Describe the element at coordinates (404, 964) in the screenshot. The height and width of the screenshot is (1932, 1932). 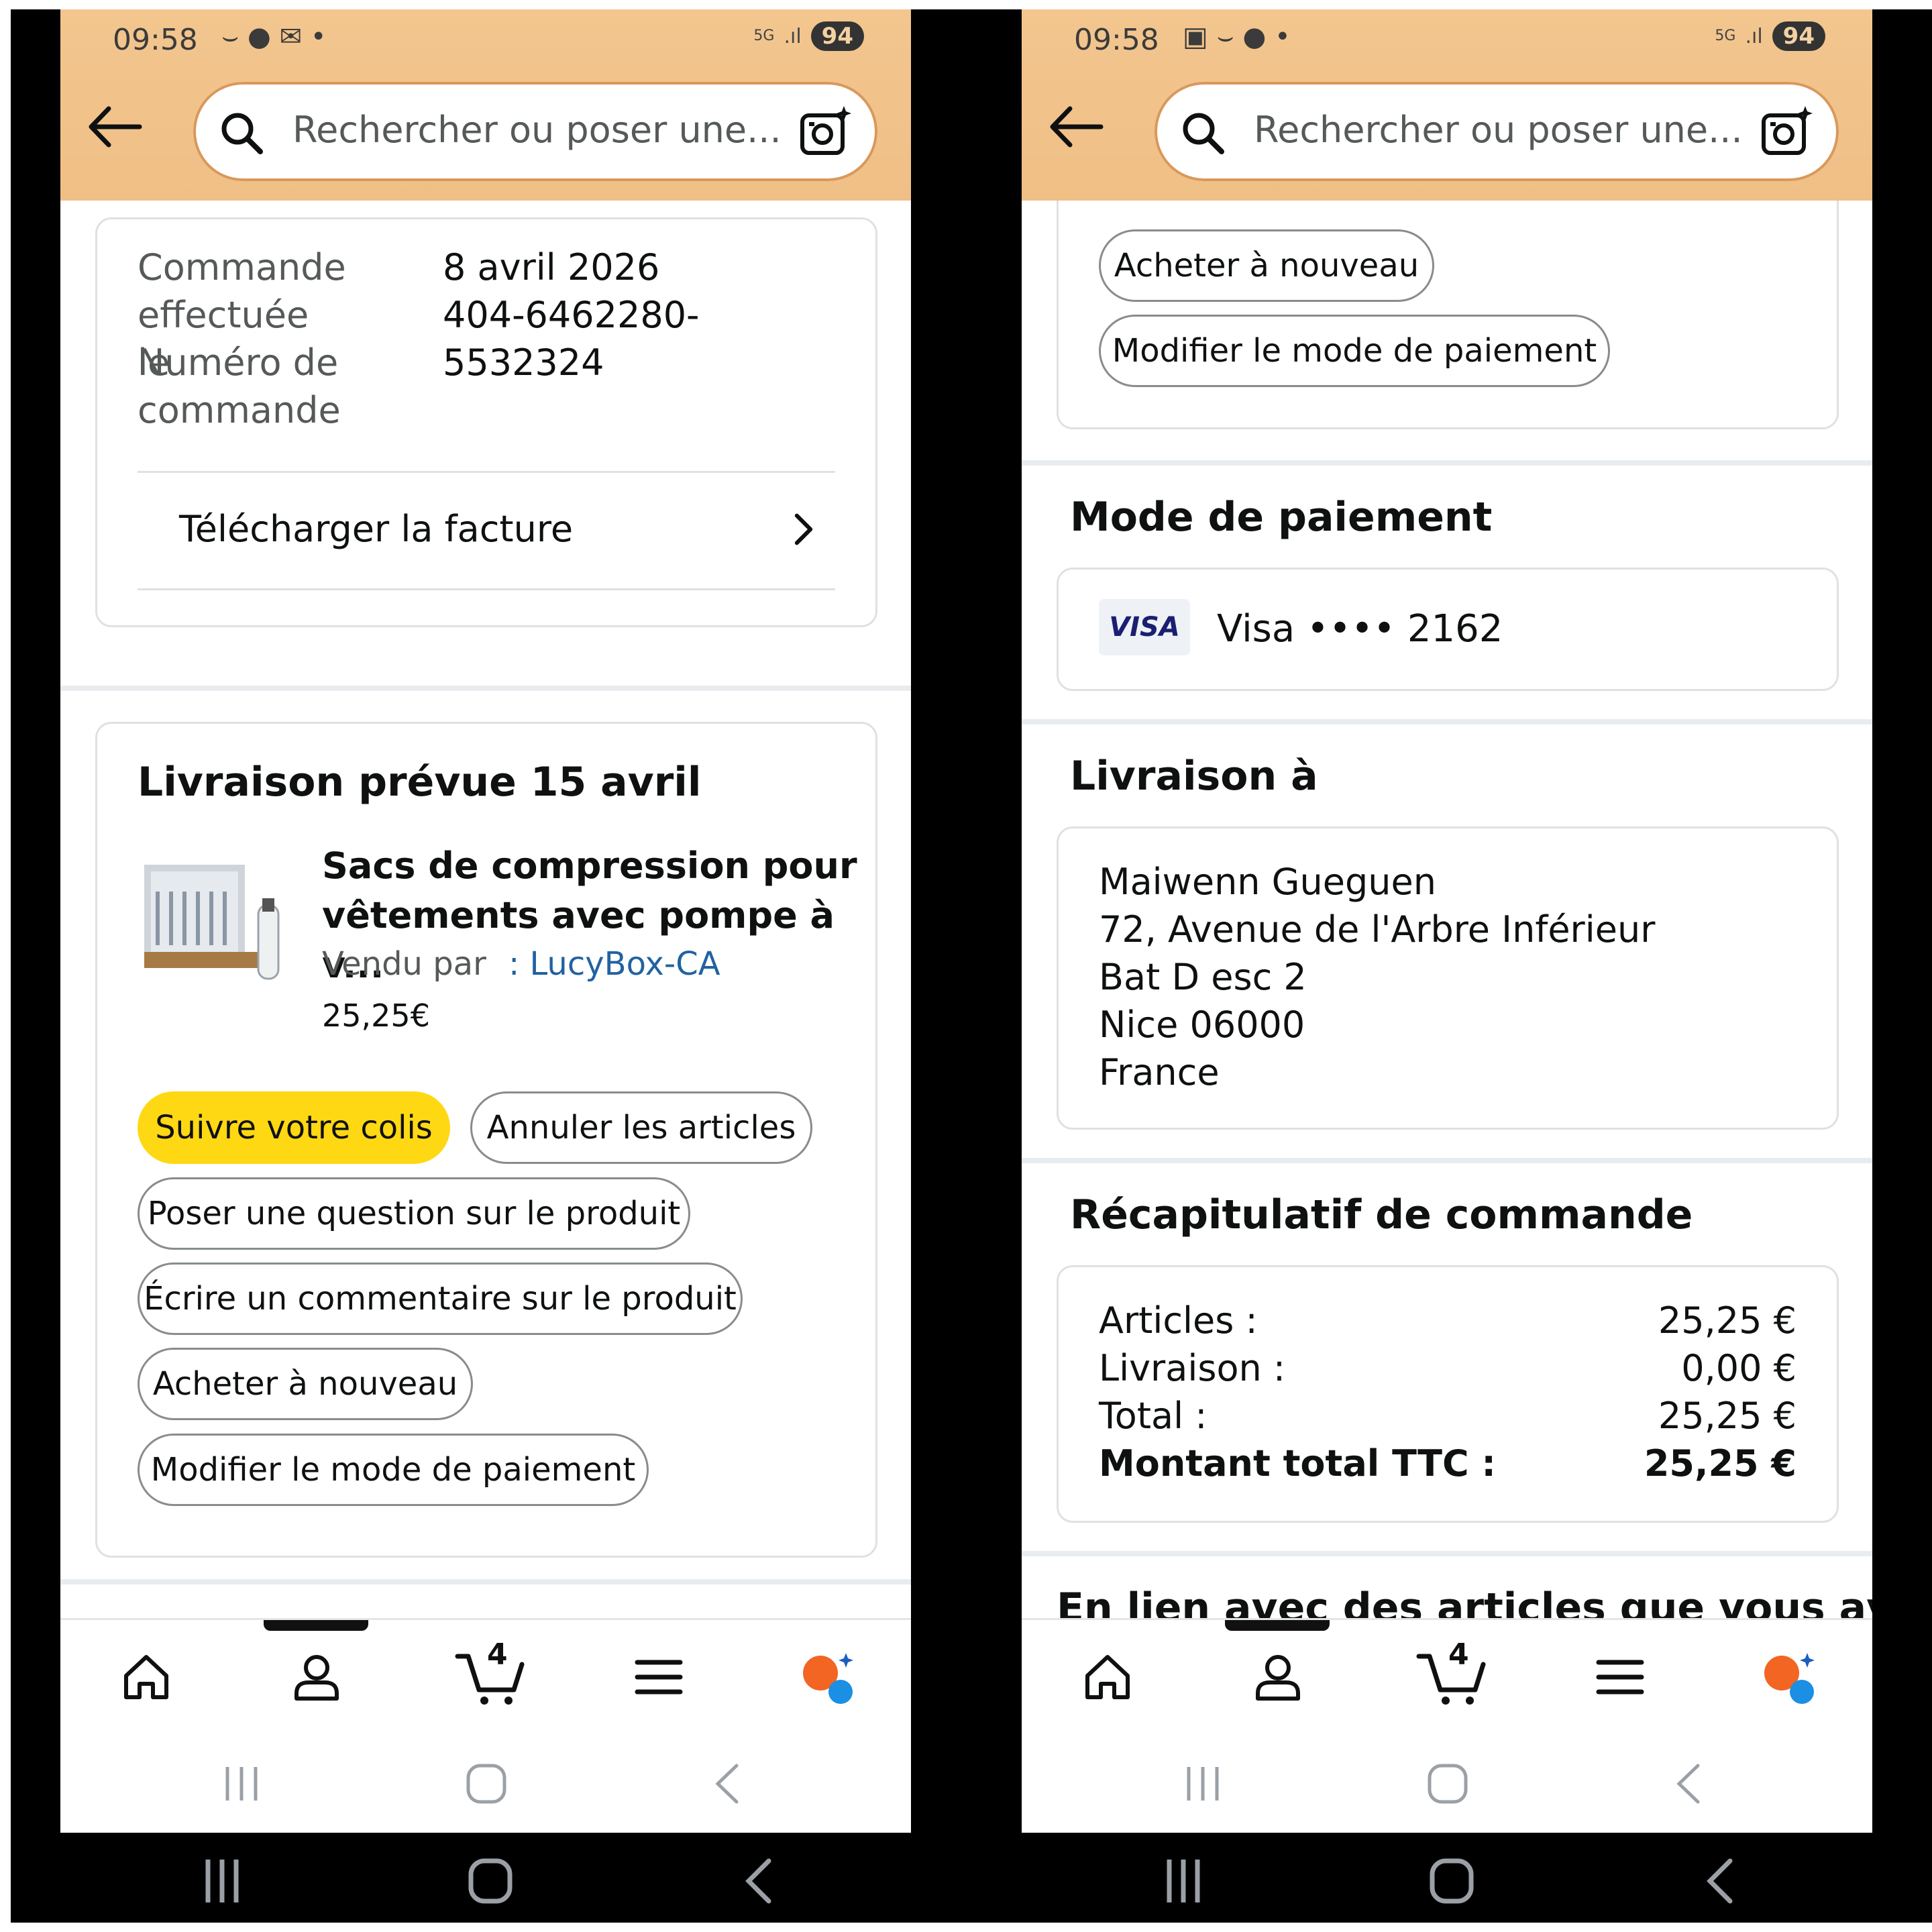
I see `sold-by-label: Vendu par` at that location.